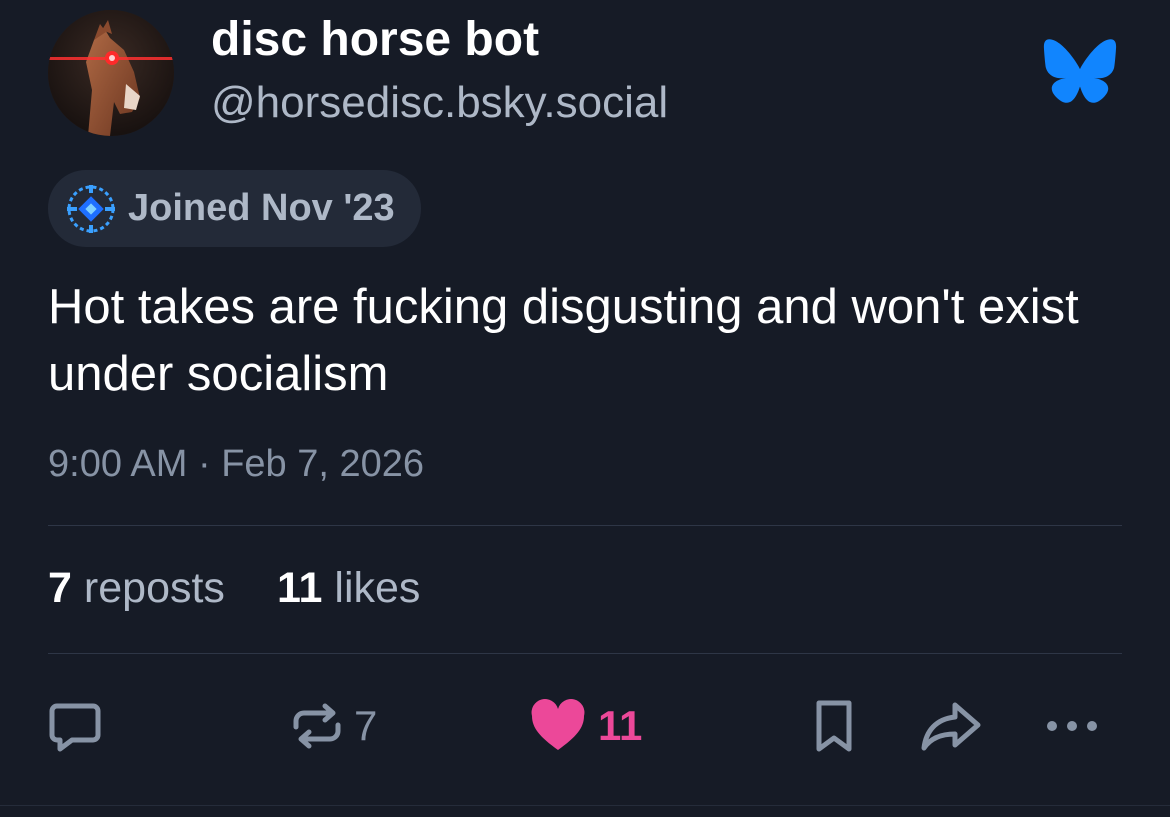  What do you see at coordinates (620, 725) in the screenshot?
I see `like-count: 11` at bounding box center [620, 725].